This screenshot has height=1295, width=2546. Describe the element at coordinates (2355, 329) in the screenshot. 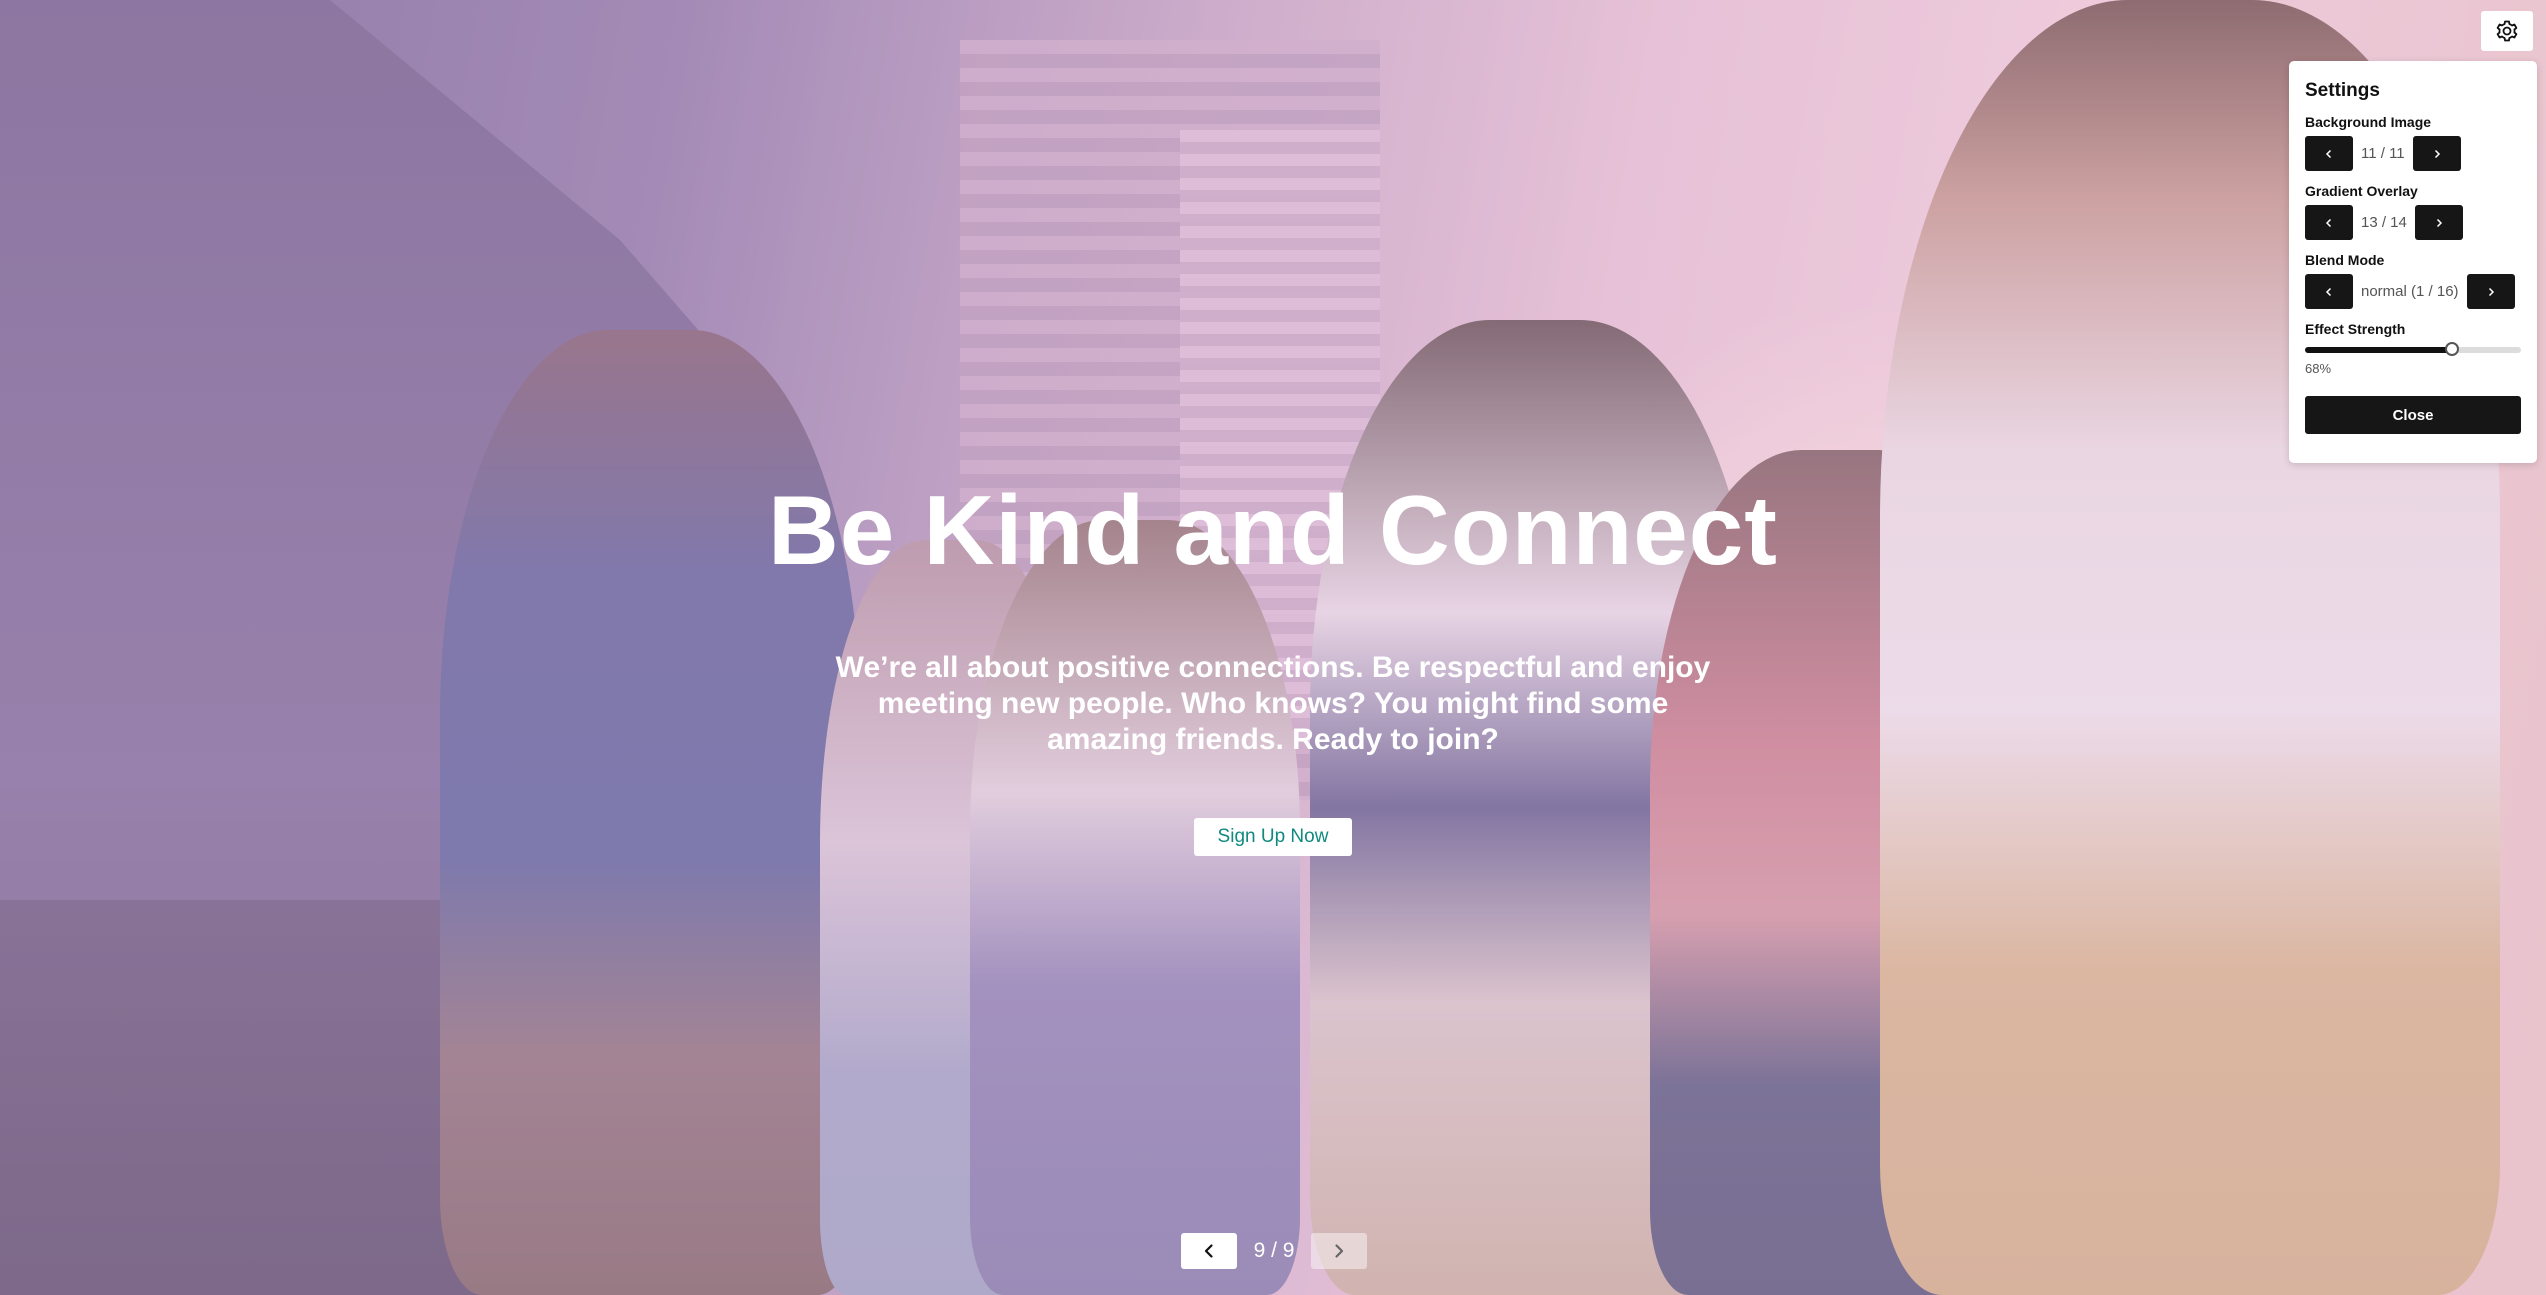

I see `effect-strength-label: Effect Strength` at that location.